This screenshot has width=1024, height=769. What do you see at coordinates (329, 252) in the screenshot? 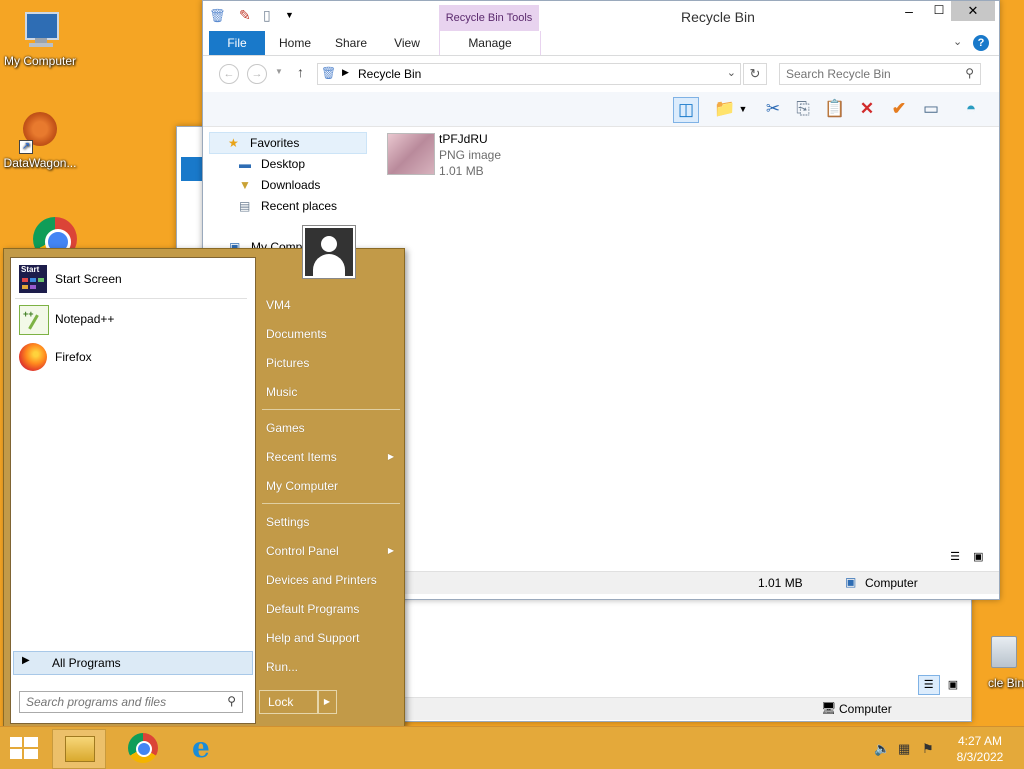
I see `user-picture` at bounding box center [329, 252].